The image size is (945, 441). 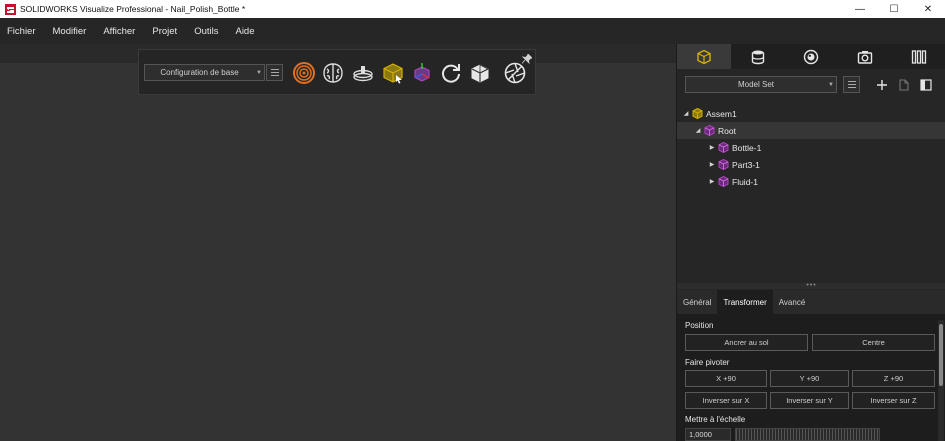 What do you see at coordinates (333, 73) in the screenshot?
I see `brain-icon` at bounding box center [333, 73].